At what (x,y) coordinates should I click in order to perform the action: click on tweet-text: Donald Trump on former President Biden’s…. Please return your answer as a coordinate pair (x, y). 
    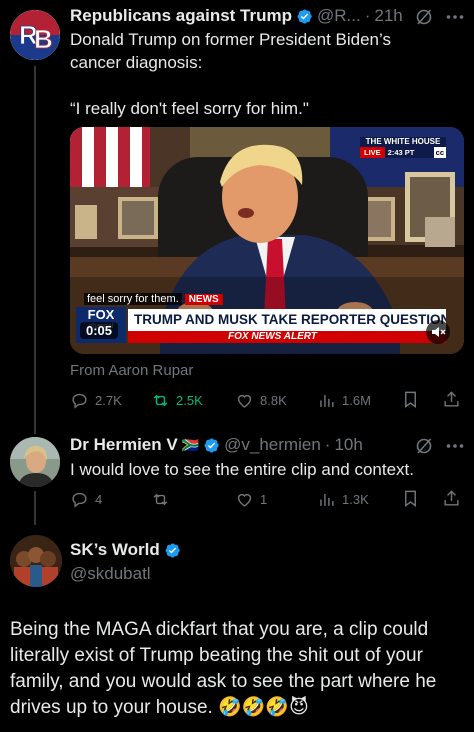
    Looking at the image, I should click on (267, 74).